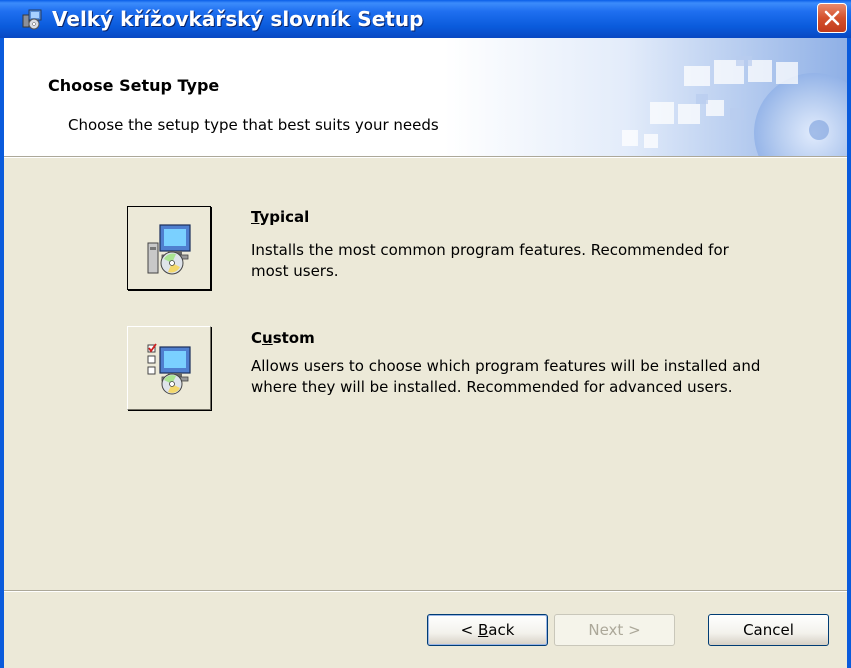  I want to click on banner-graphic, so click(645, 97).